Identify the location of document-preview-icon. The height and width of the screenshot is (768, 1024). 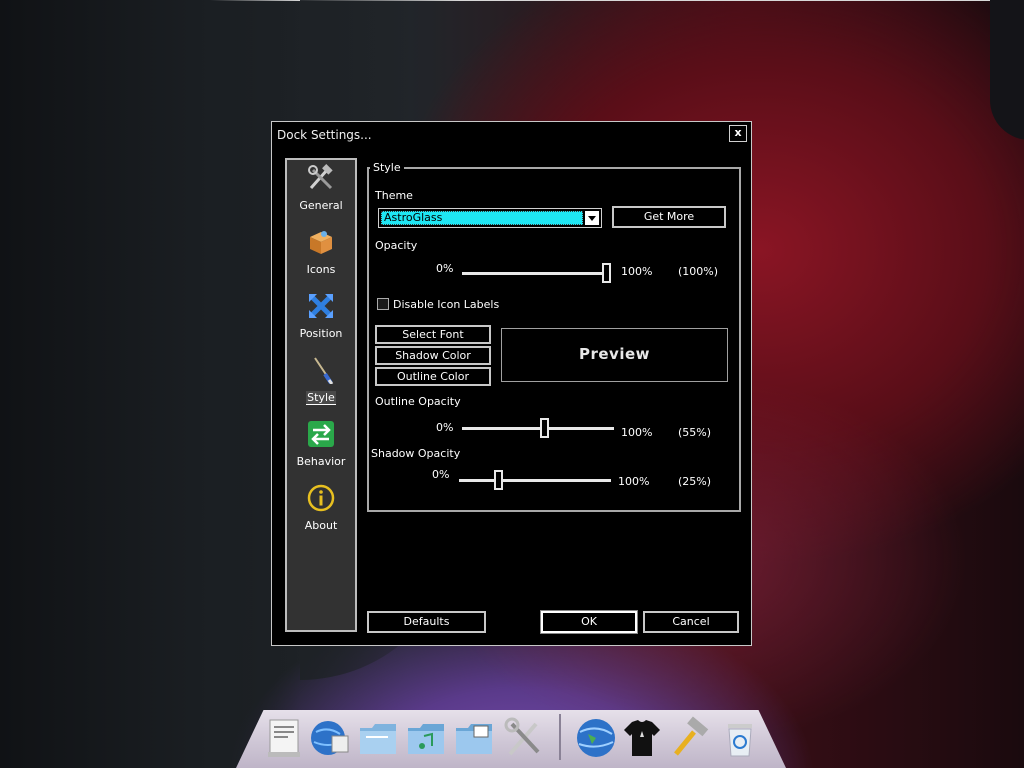
(284, 738).